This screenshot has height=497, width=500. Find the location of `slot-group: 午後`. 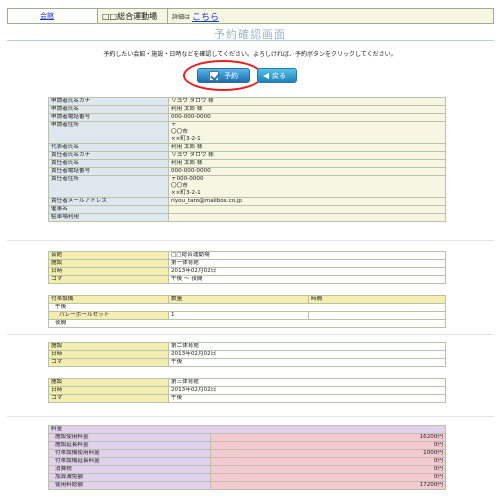

slot-group: 午後 is located at coordinates (247, 307).